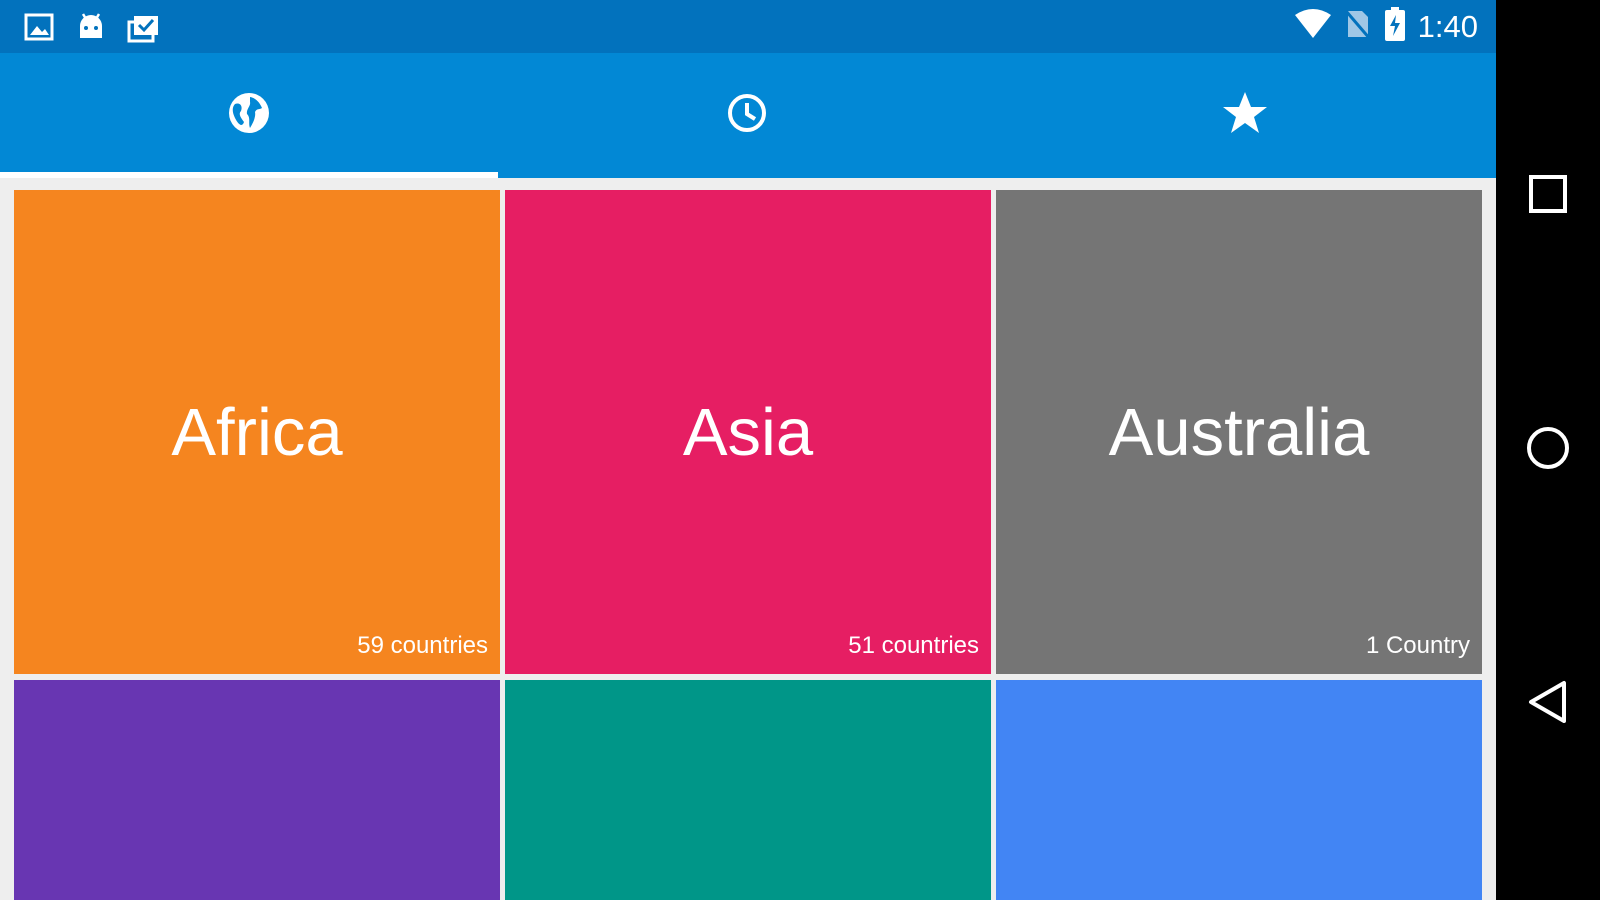 The width and height of the screenshot is (1600, 900). I want to click on star-icon, so click(1245, 115).